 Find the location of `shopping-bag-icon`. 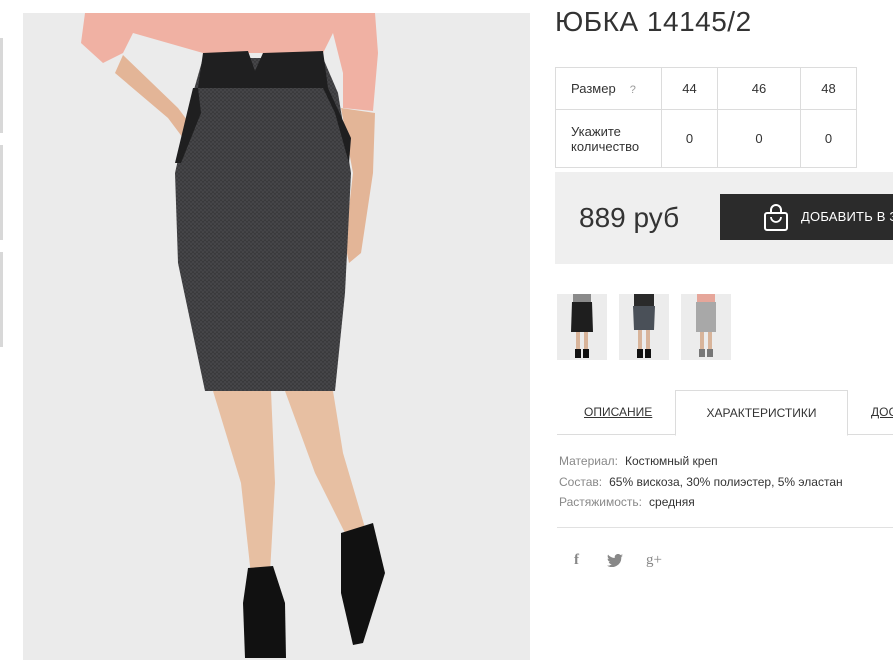

shopping-bag-icon is located at coordinates (776, 217).